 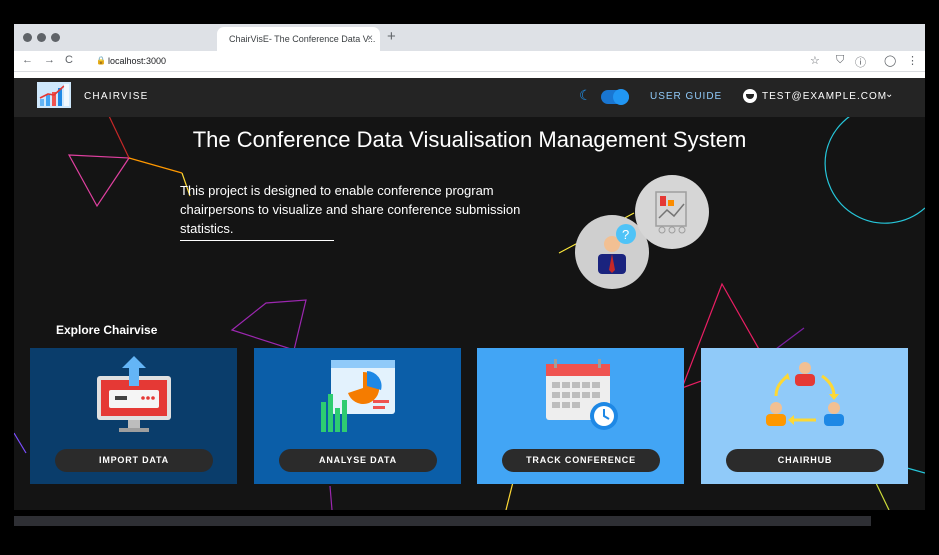 What do you see at coordinates (889, 94) in the screenshot?
I see `chevron-down-icon: ⌄` at bounding box center [889, 94].